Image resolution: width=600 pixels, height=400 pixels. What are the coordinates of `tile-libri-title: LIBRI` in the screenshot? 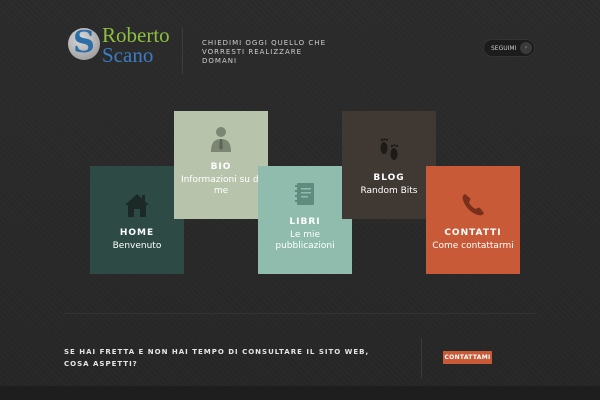 It's located at (305, 222).